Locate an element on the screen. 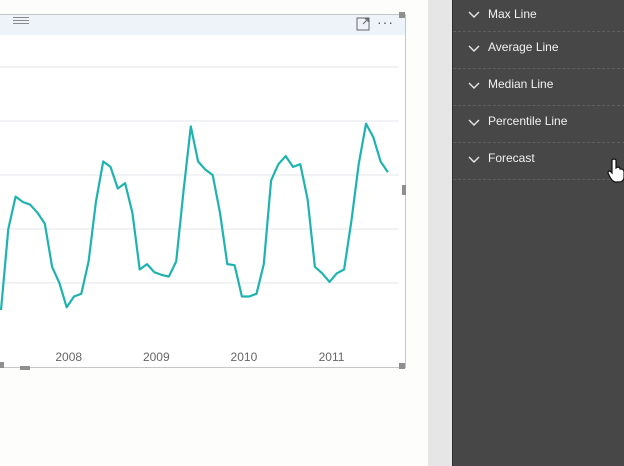 This screenshot has height=466, width=624. pane-item-forecast: Forecast is located at coordinates (538, 161).